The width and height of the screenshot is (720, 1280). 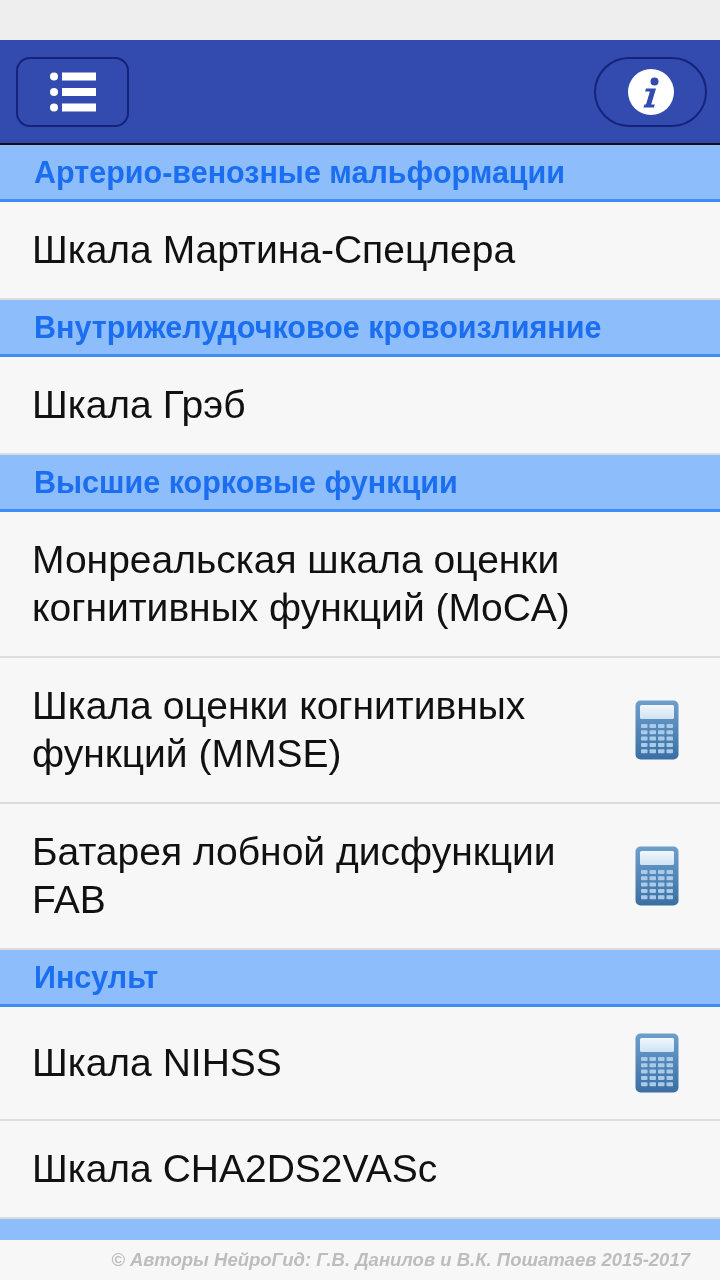 I want to click on copyright-text: © Авторы НейроГид: Г.В. Данилов и В.К. Пошатаев 2015-2017, so click(x=400, y=1260).